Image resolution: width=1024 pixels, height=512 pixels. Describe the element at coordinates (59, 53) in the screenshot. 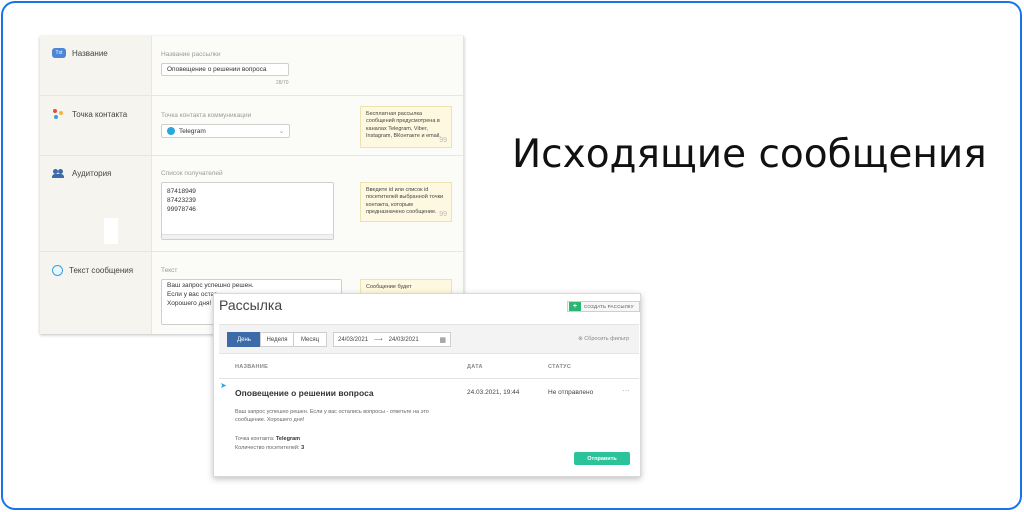

I see `text-icon: Txt` at that location.